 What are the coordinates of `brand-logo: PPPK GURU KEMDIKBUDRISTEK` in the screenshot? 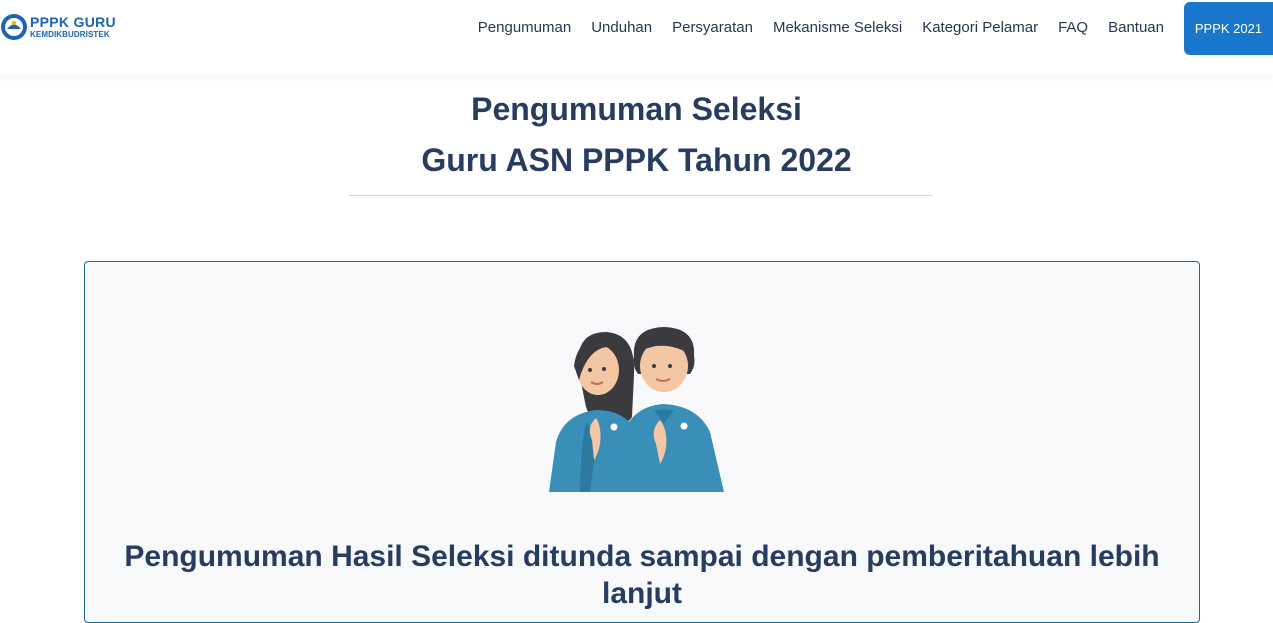 It's located at (58, 27).